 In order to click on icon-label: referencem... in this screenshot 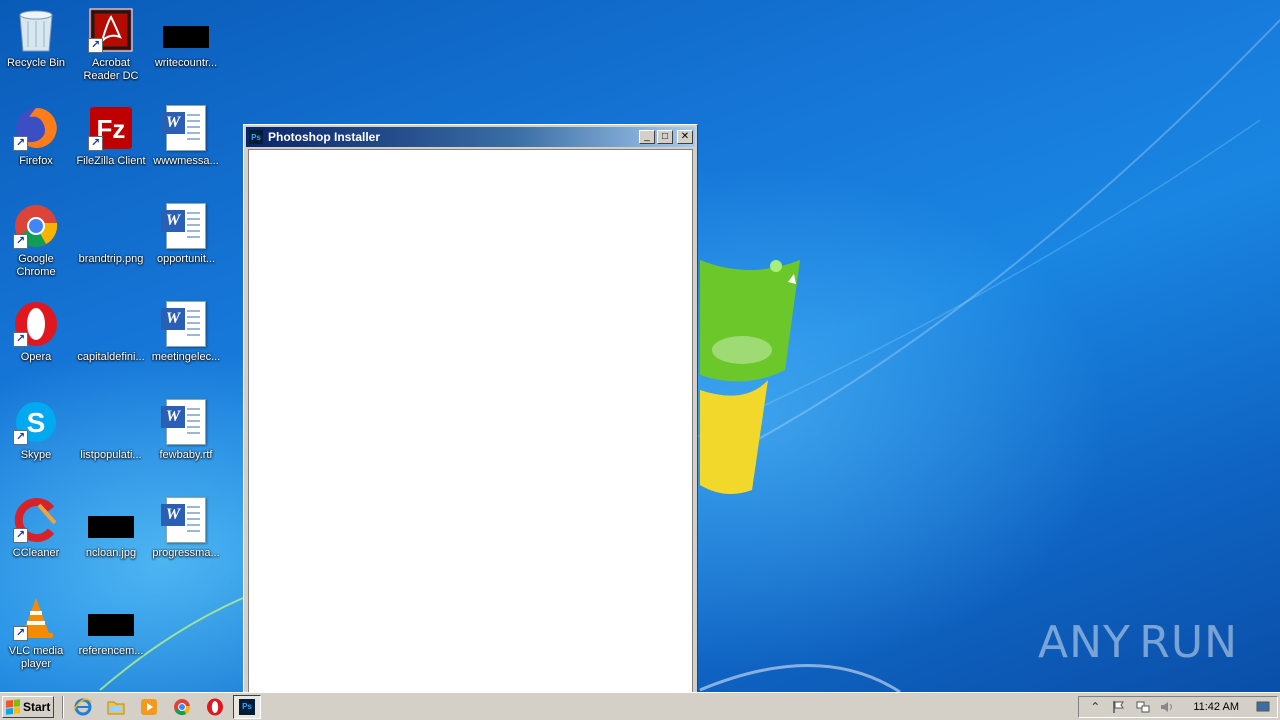, I will do `click(111, 651)`.